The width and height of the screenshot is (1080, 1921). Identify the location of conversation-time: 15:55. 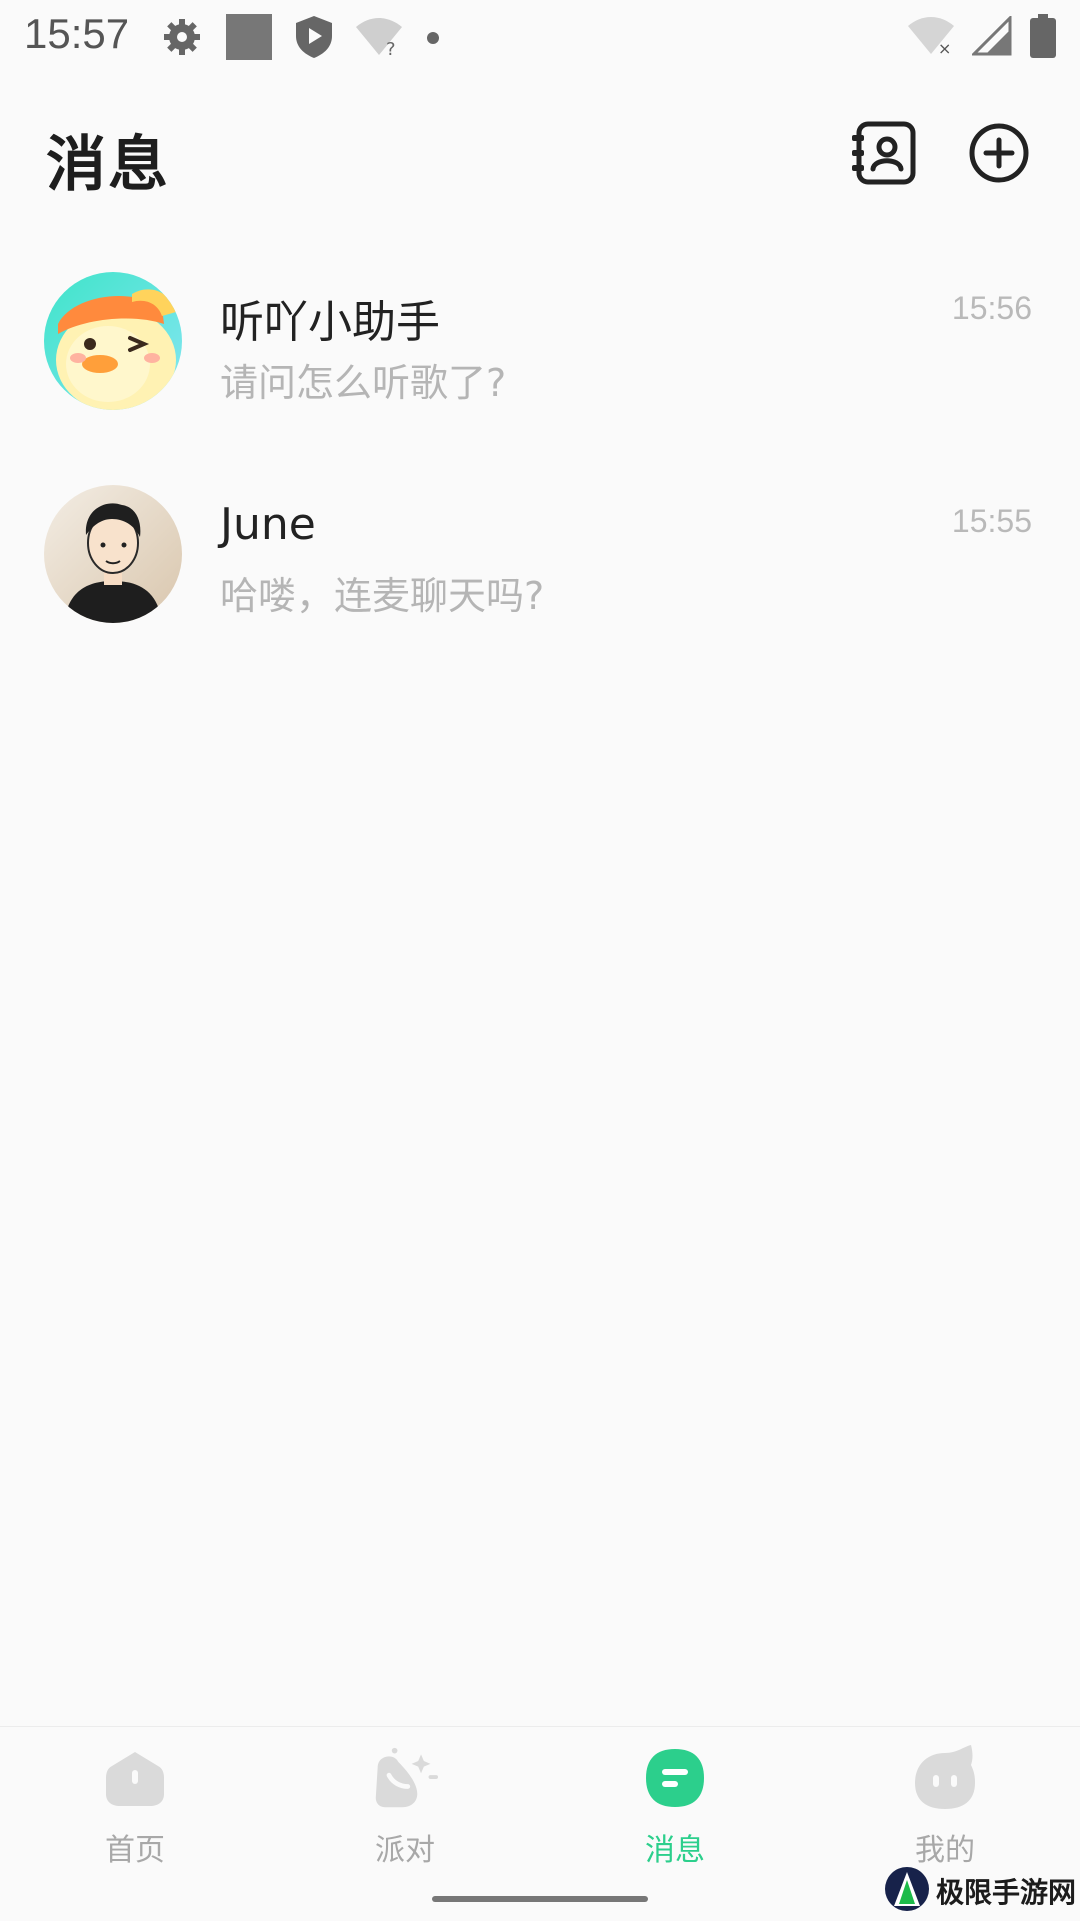
(991, 521).